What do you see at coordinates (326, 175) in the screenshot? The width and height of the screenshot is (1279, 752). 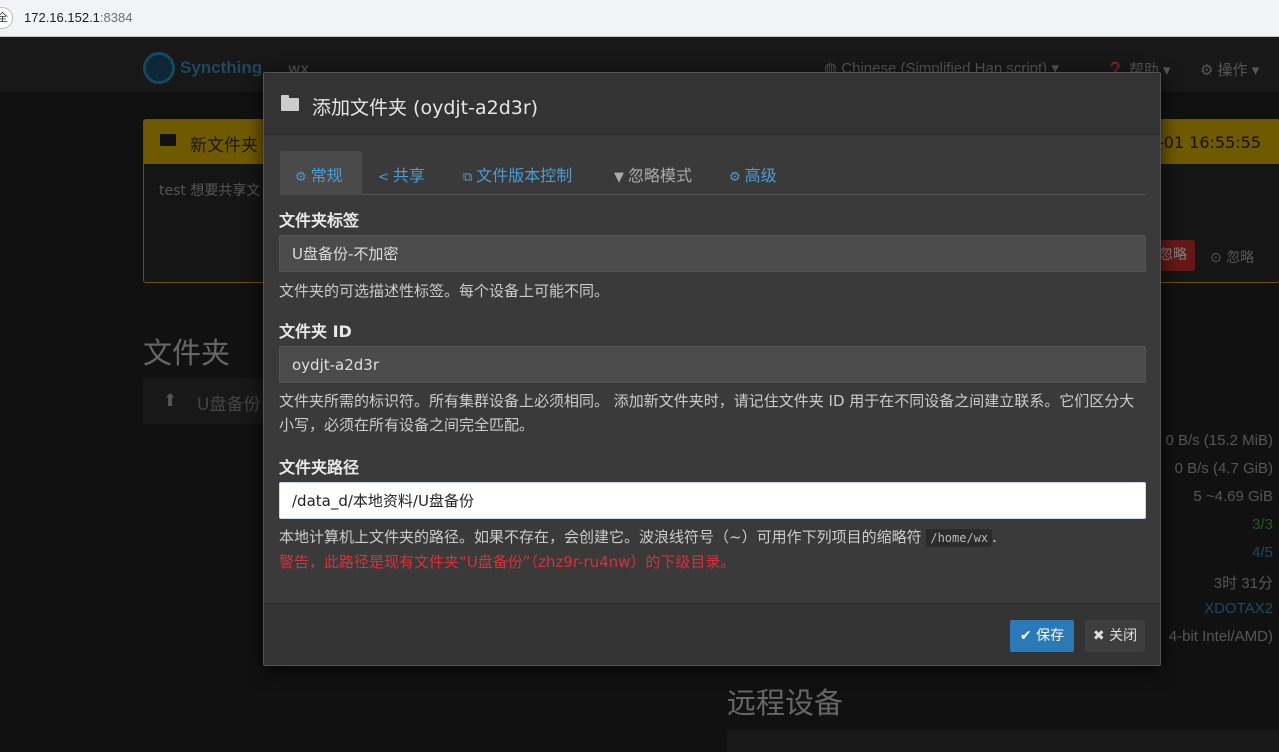 I see `tab-general-label: 常规` at bounding box center [326, 175].